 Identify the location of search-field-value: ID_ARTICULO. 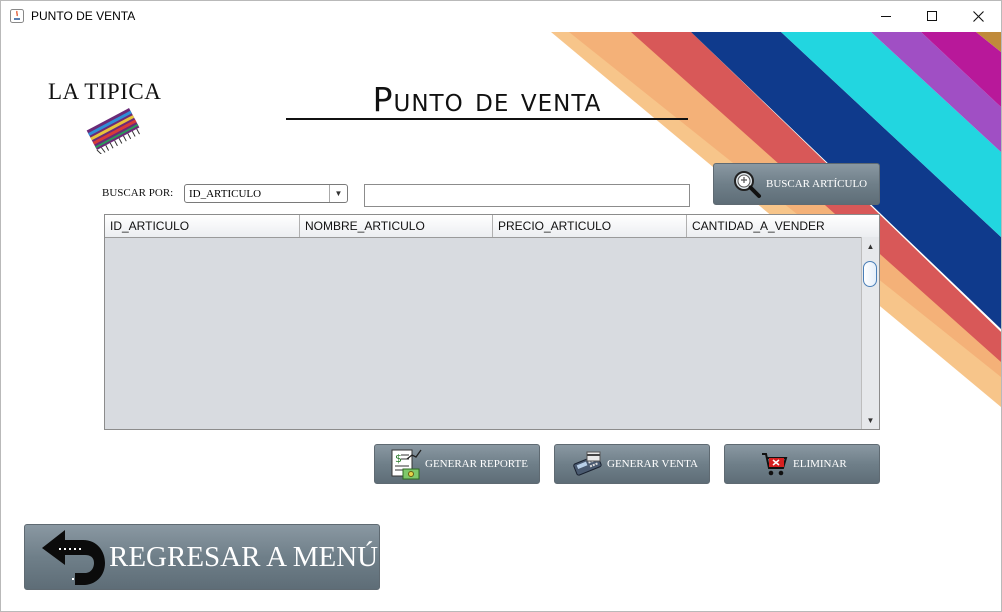
(225, 194).